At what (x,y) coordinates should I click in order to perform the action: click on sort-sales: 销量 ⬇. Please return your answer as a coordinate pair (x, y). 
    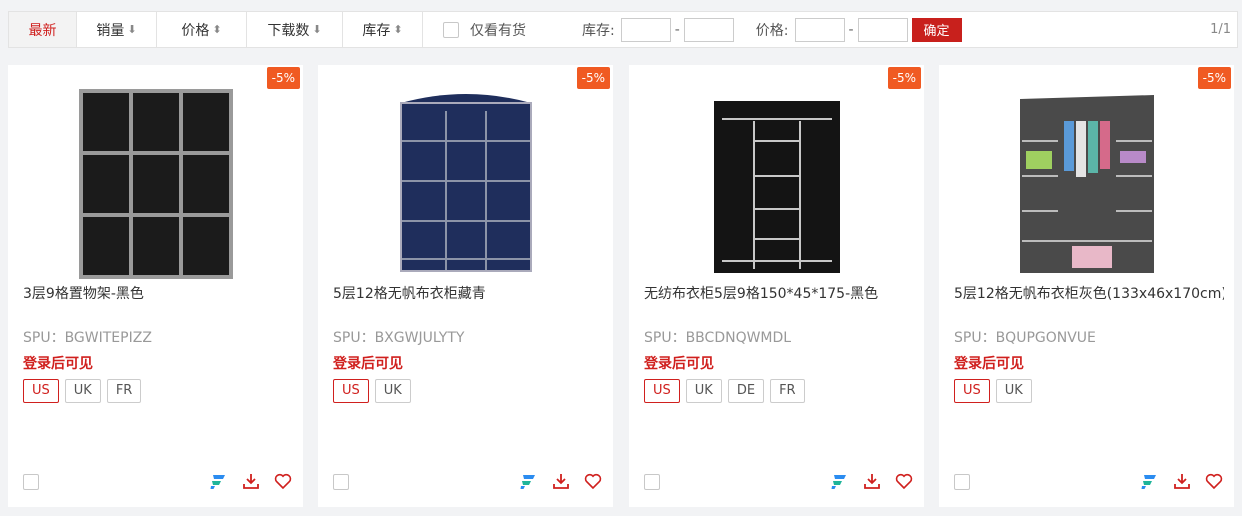
    Looking at the image, I should click on (117, 29).